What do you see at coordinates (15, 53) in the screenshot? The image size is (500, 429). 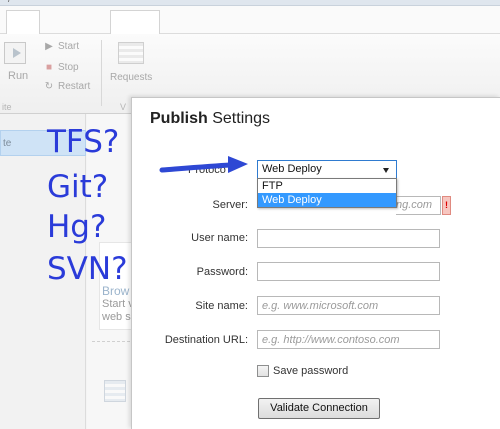 I see `run-icon` at bounding box center [15, 53].